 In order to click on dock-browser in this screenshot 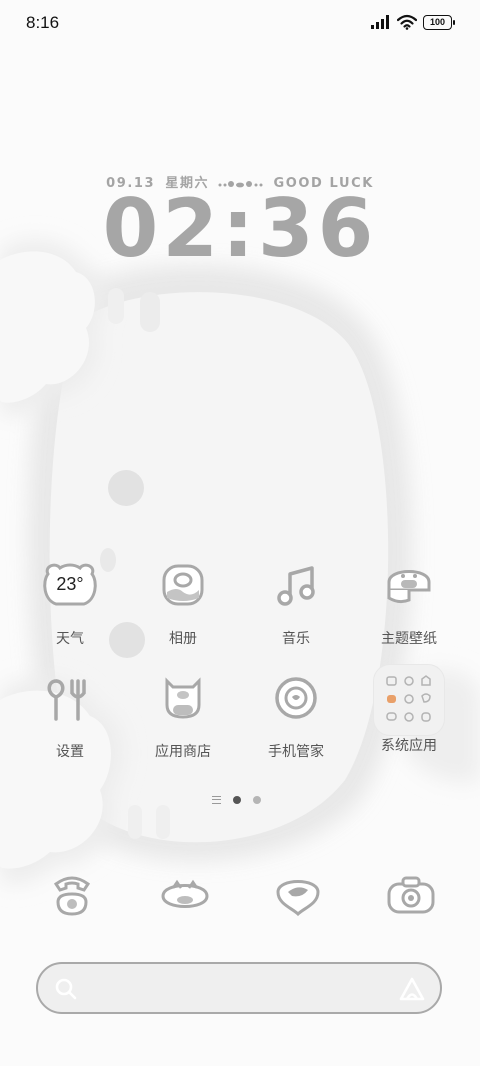, I will do `click(298, 896)`.